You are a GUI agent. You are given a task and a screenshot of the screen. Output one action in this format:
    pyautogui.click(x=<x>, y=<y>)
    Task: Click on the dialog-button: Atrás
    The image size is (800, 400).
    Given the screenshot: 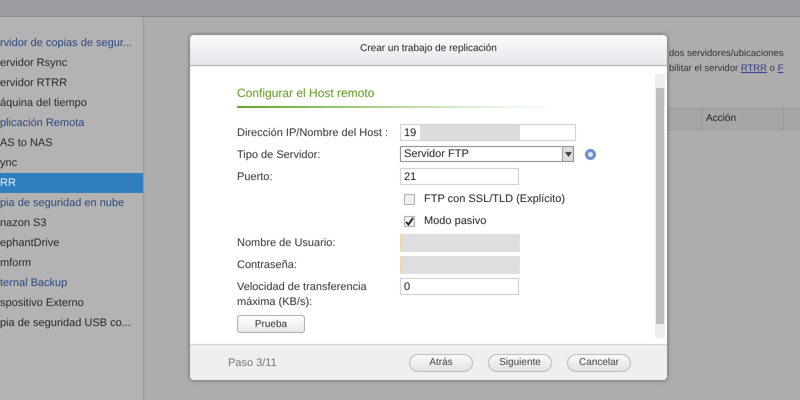 What is the action you would take?
    pyautogui.click(x=441, y=363)
    